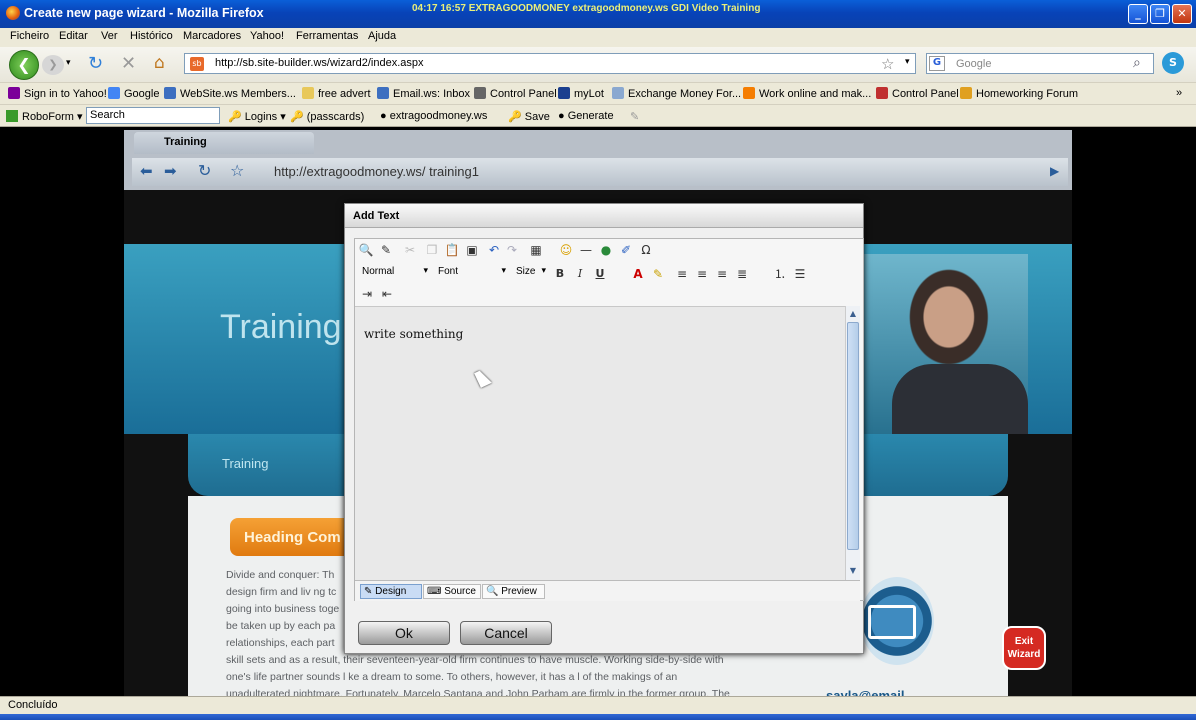  I want to click on table-icon: ▦, so click(536, 250).